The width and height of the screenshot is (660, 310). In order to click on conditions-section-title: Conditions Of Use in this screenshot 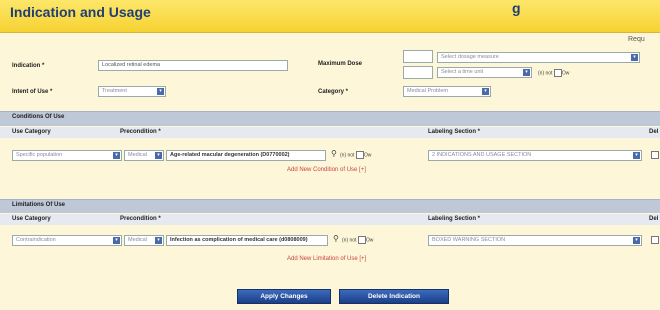, I will do `click(38, 117)`.